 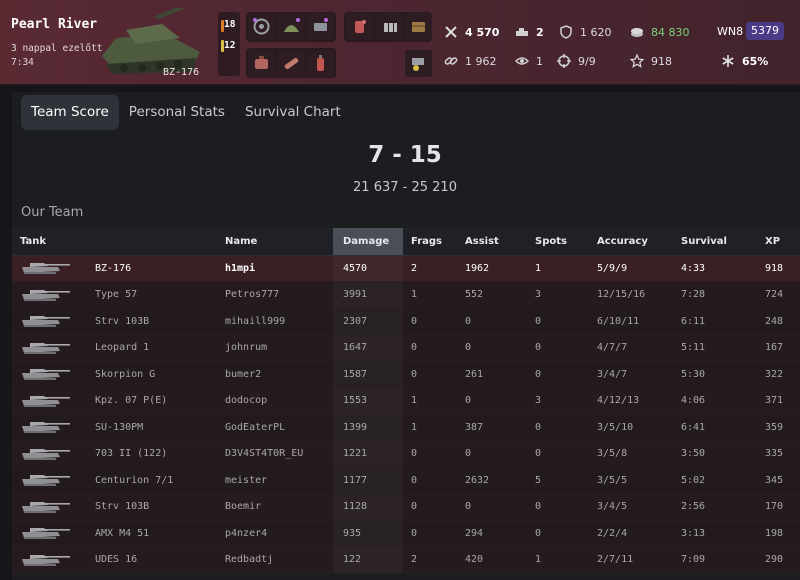 What do you see at coordinates (434, 295) in the screenshot?
I see `cell-frags: 1` at bounding box center [434, 295].